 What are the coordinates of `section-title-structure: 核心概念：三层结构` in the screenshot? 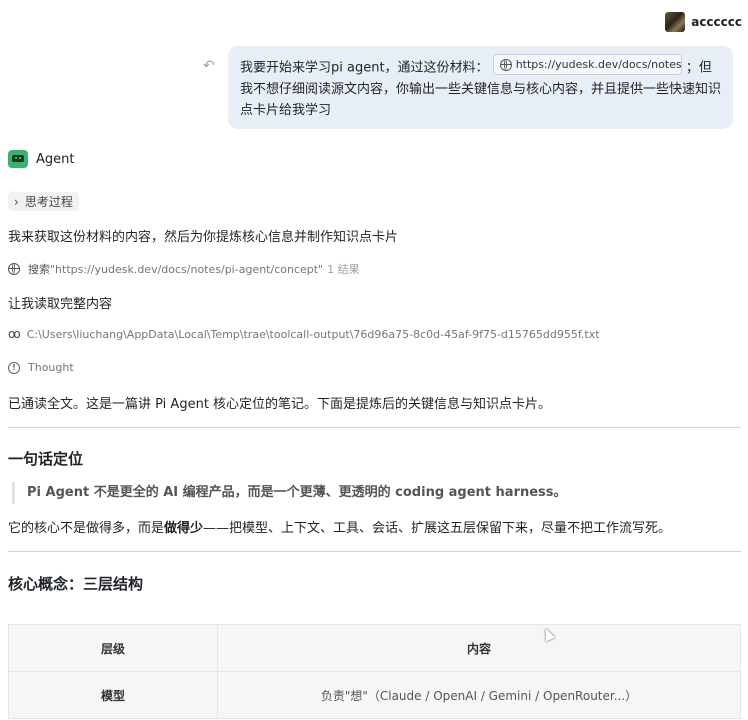 It's located at (76, 584).